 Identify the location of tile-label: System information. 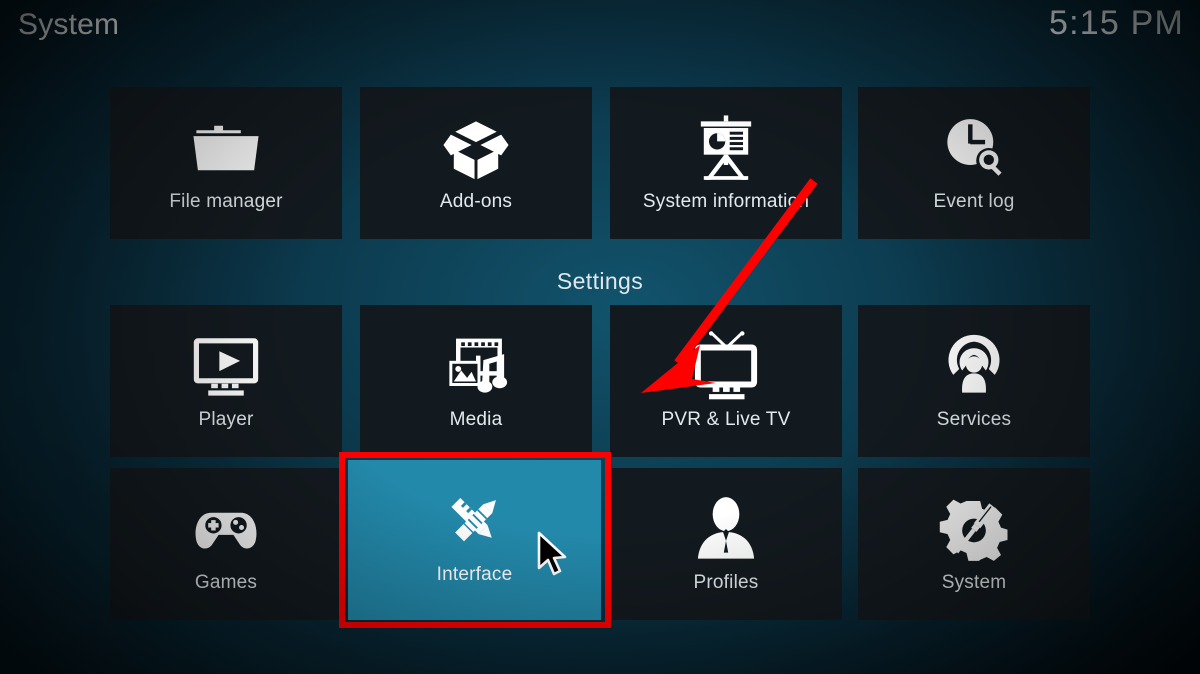
(726, 201).